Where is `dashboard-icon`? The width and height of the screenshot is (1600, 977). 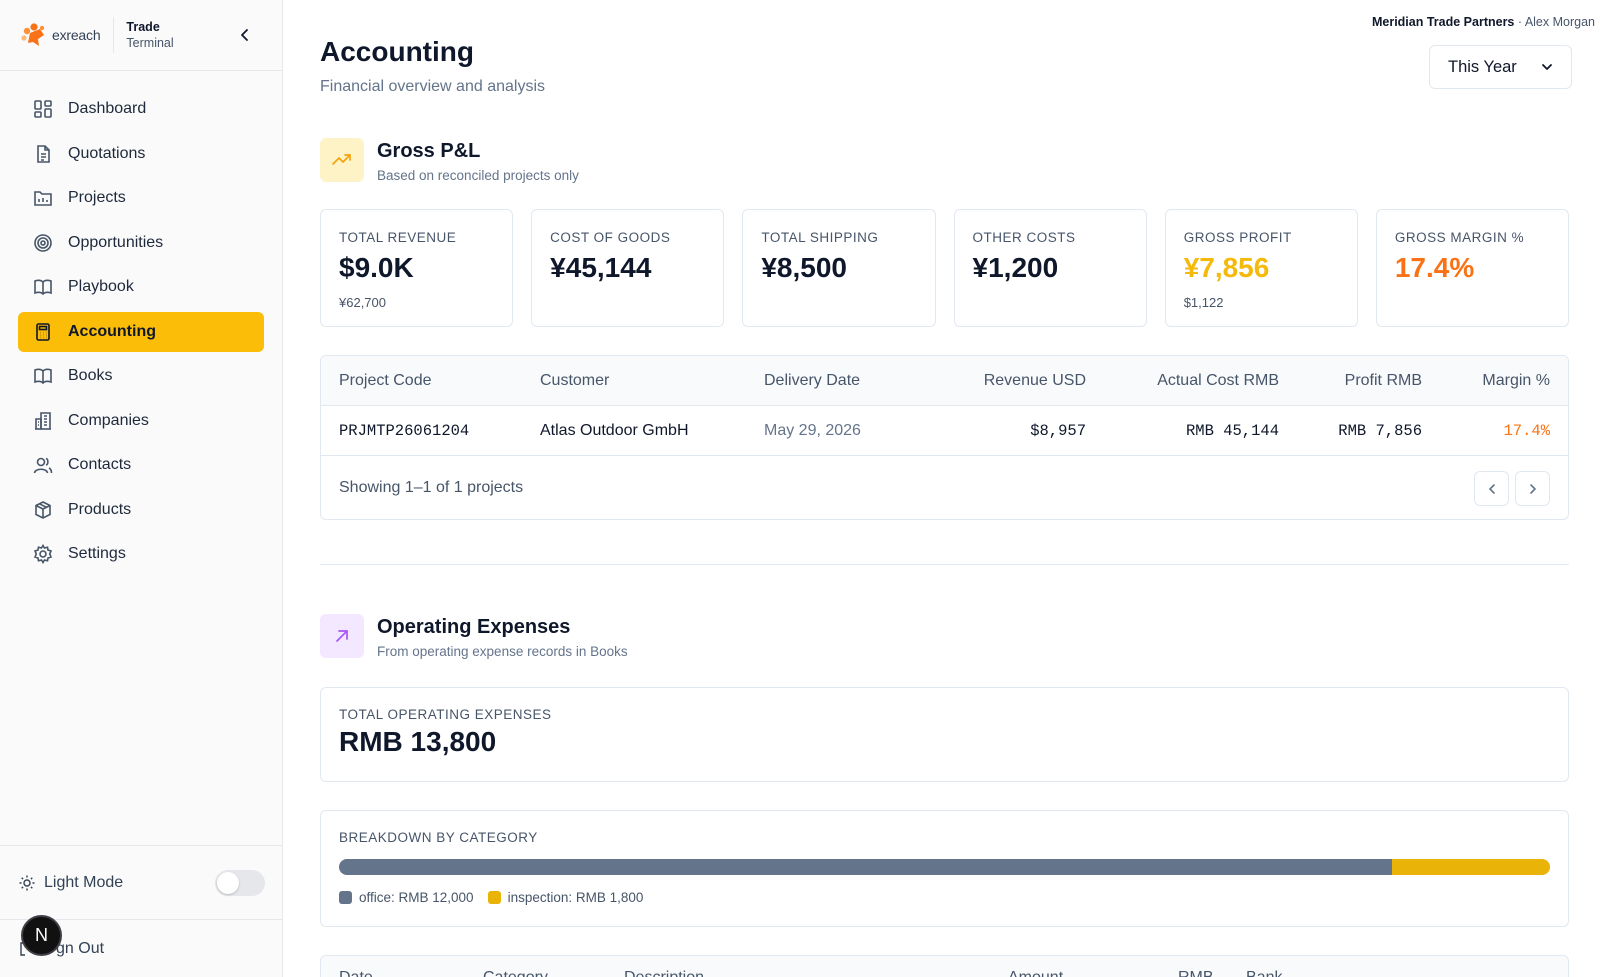
dashboard-icon is located at coordinates (43, 109).